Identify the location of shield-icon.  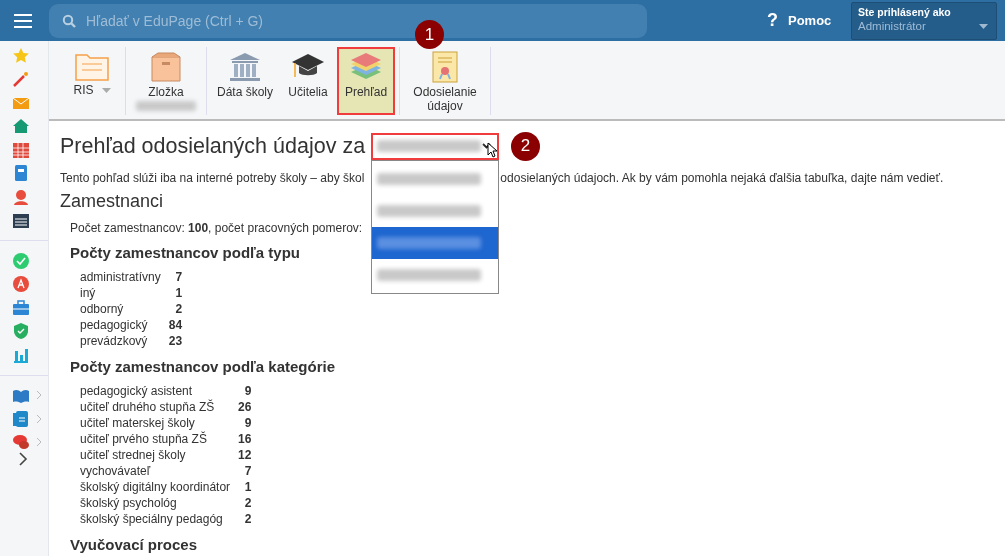
(21, 331).